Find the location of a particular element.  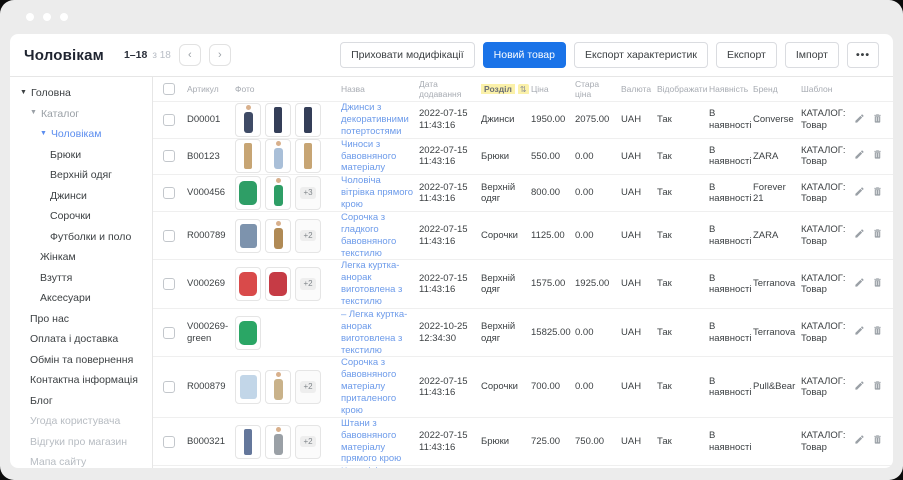

sidebar-item-blog: Блог is located at coordinates (81, 401).